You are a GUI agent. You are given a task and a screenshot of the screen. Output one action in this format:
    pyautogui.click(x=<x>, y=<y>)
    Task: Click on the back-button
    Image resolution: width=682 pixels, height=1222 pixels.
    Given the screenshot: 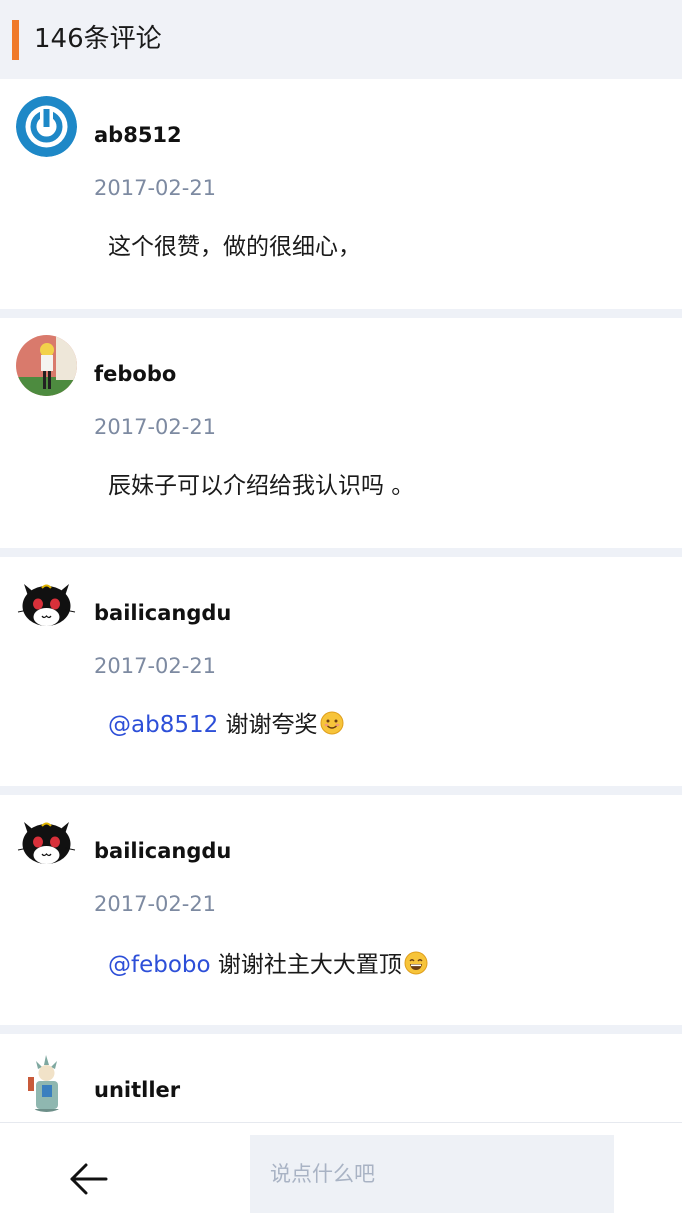 What is the action you would take?
    pyautogui.click(x=88, y=1179)
    